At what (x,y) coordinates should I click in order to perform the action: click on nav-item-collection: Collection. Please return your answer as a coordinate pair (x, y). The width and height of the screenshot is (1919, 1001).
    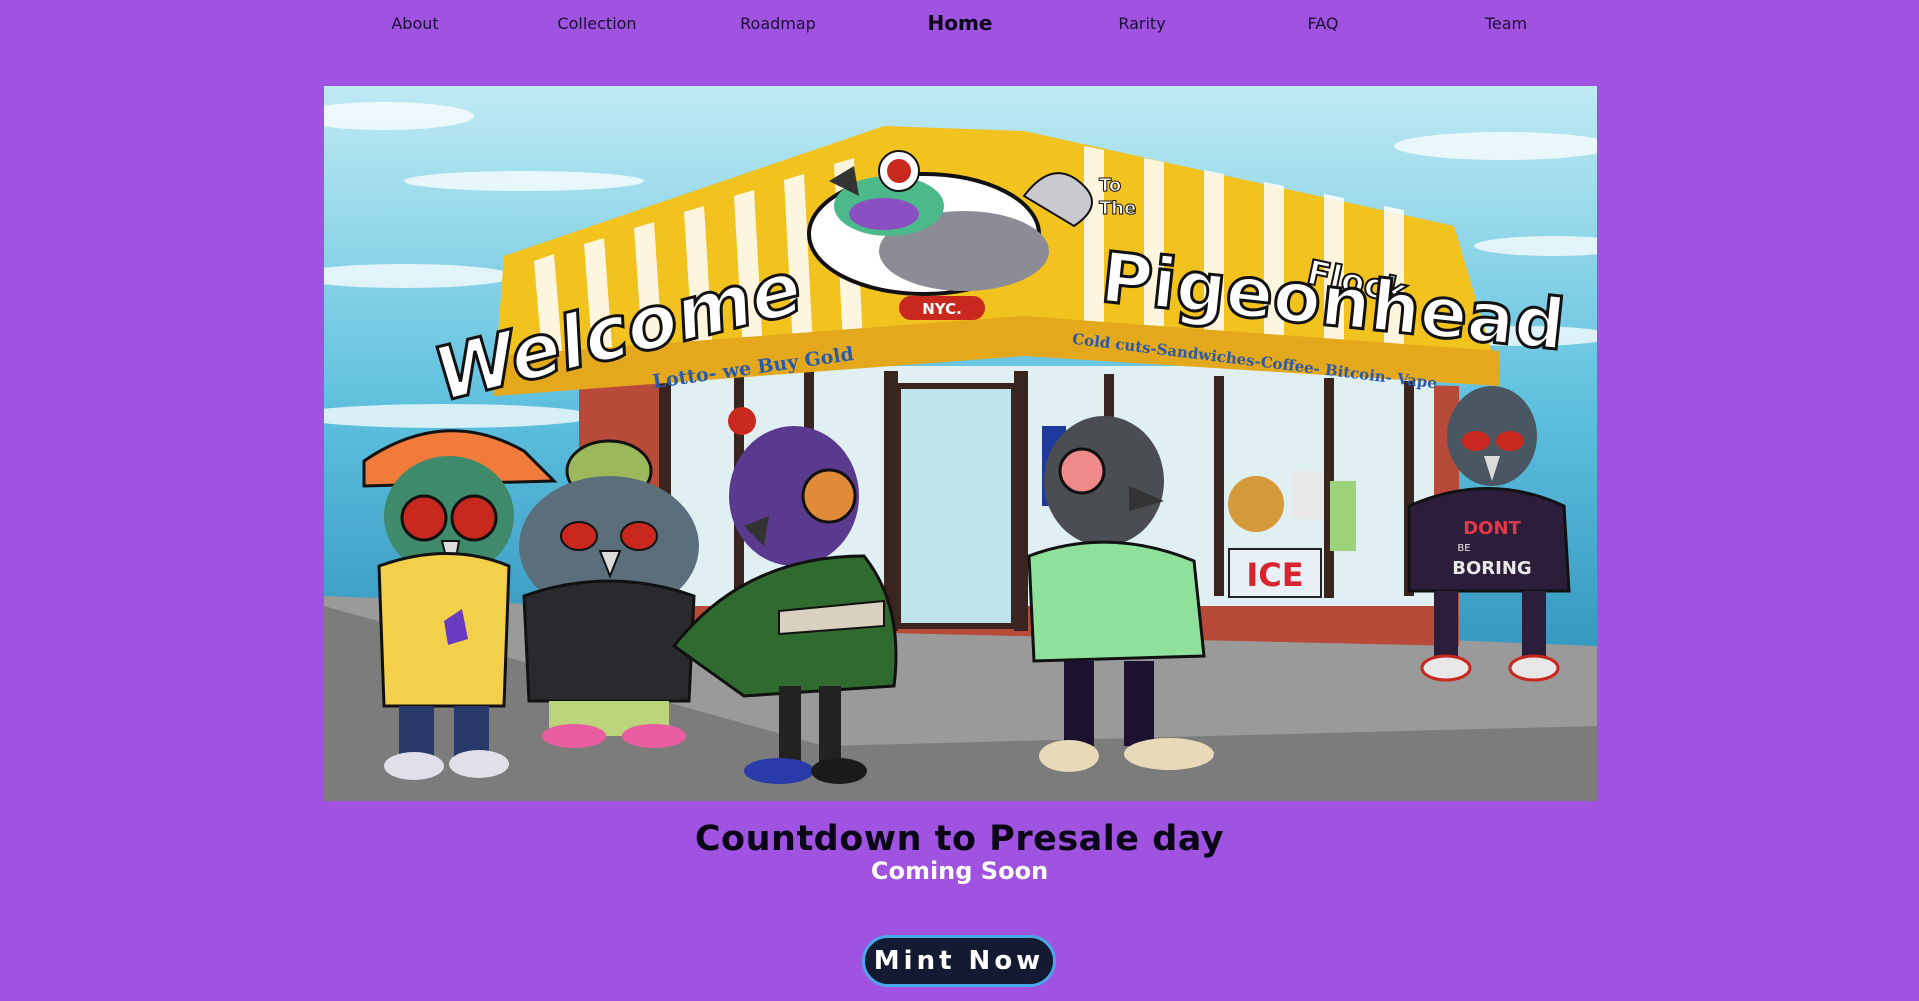
    Looking at the image, I should click on (597, 23).